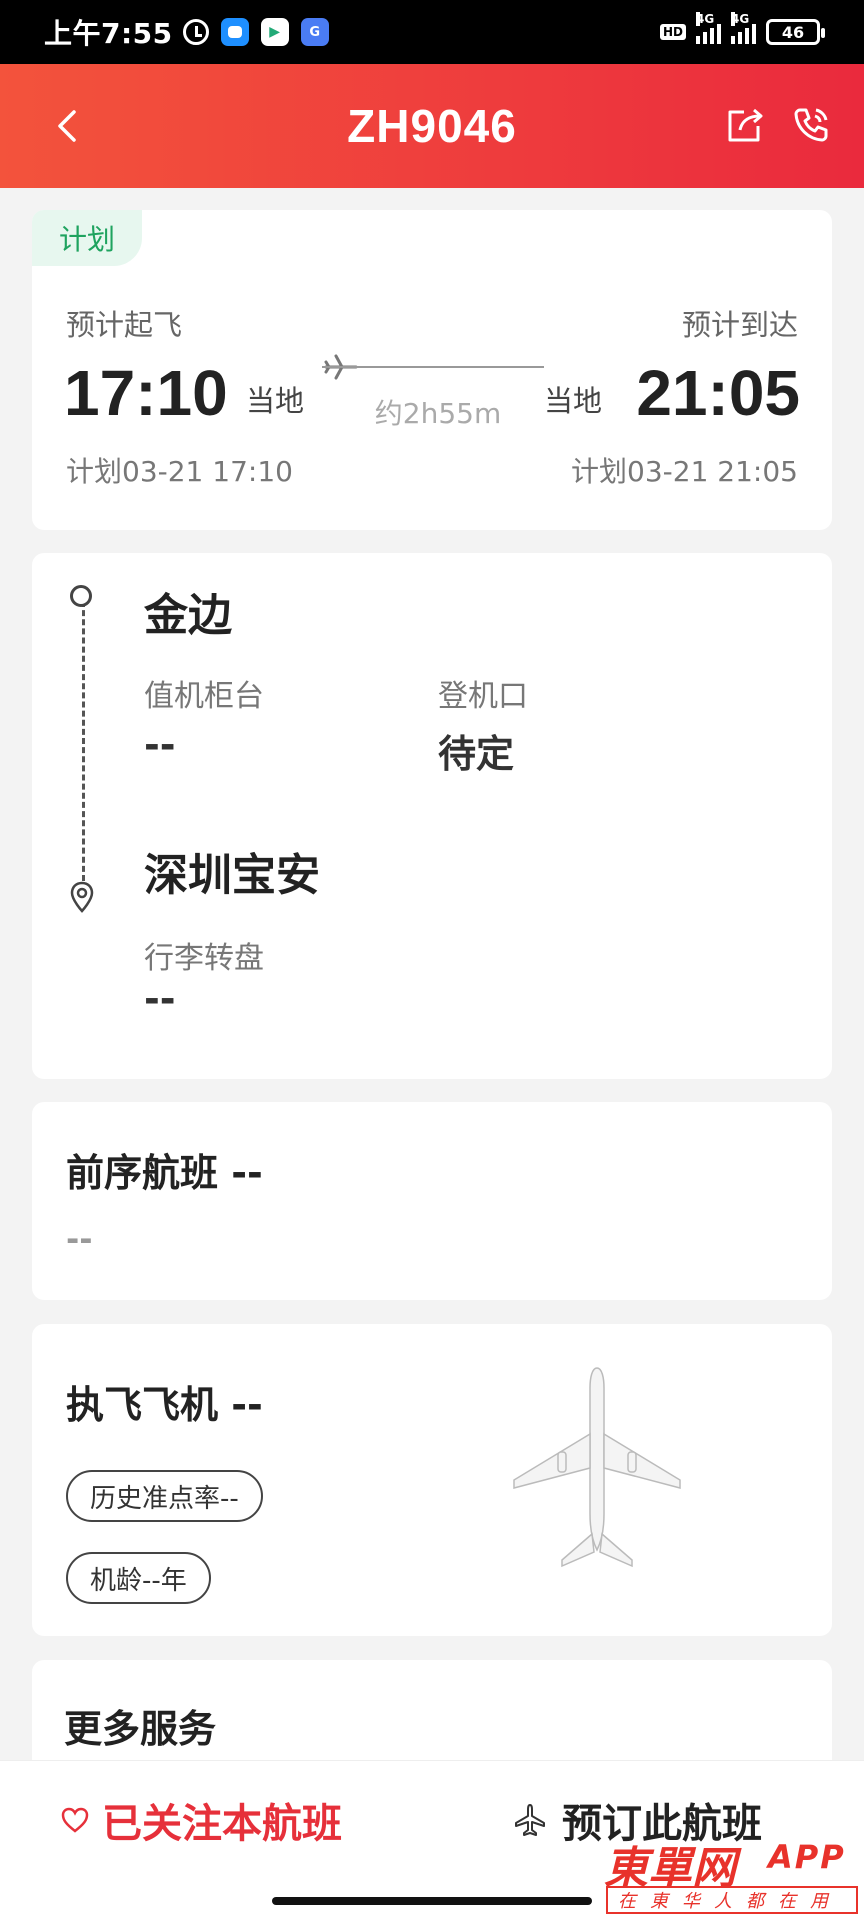 The image size is (864, 1920). What do you see at coordinates (188, 615) in the screenshot?
I see `origin-city: 金边` at bounding box center [188, 615].